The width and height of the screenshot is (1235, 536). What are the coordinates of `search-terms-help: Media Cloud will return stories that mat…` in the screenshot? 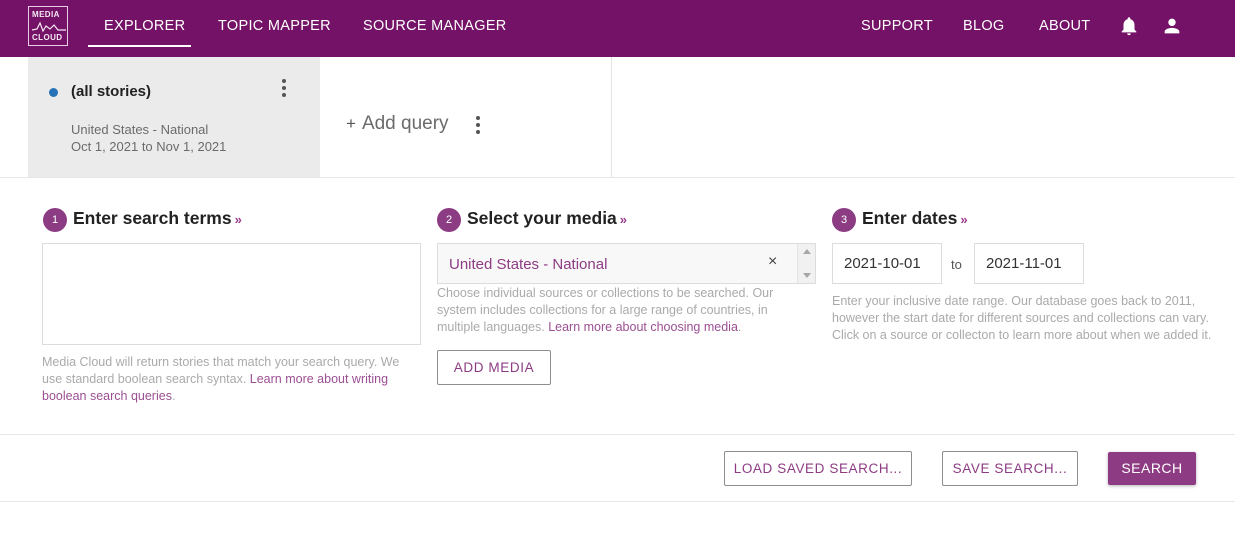 It's located at (227, 379).